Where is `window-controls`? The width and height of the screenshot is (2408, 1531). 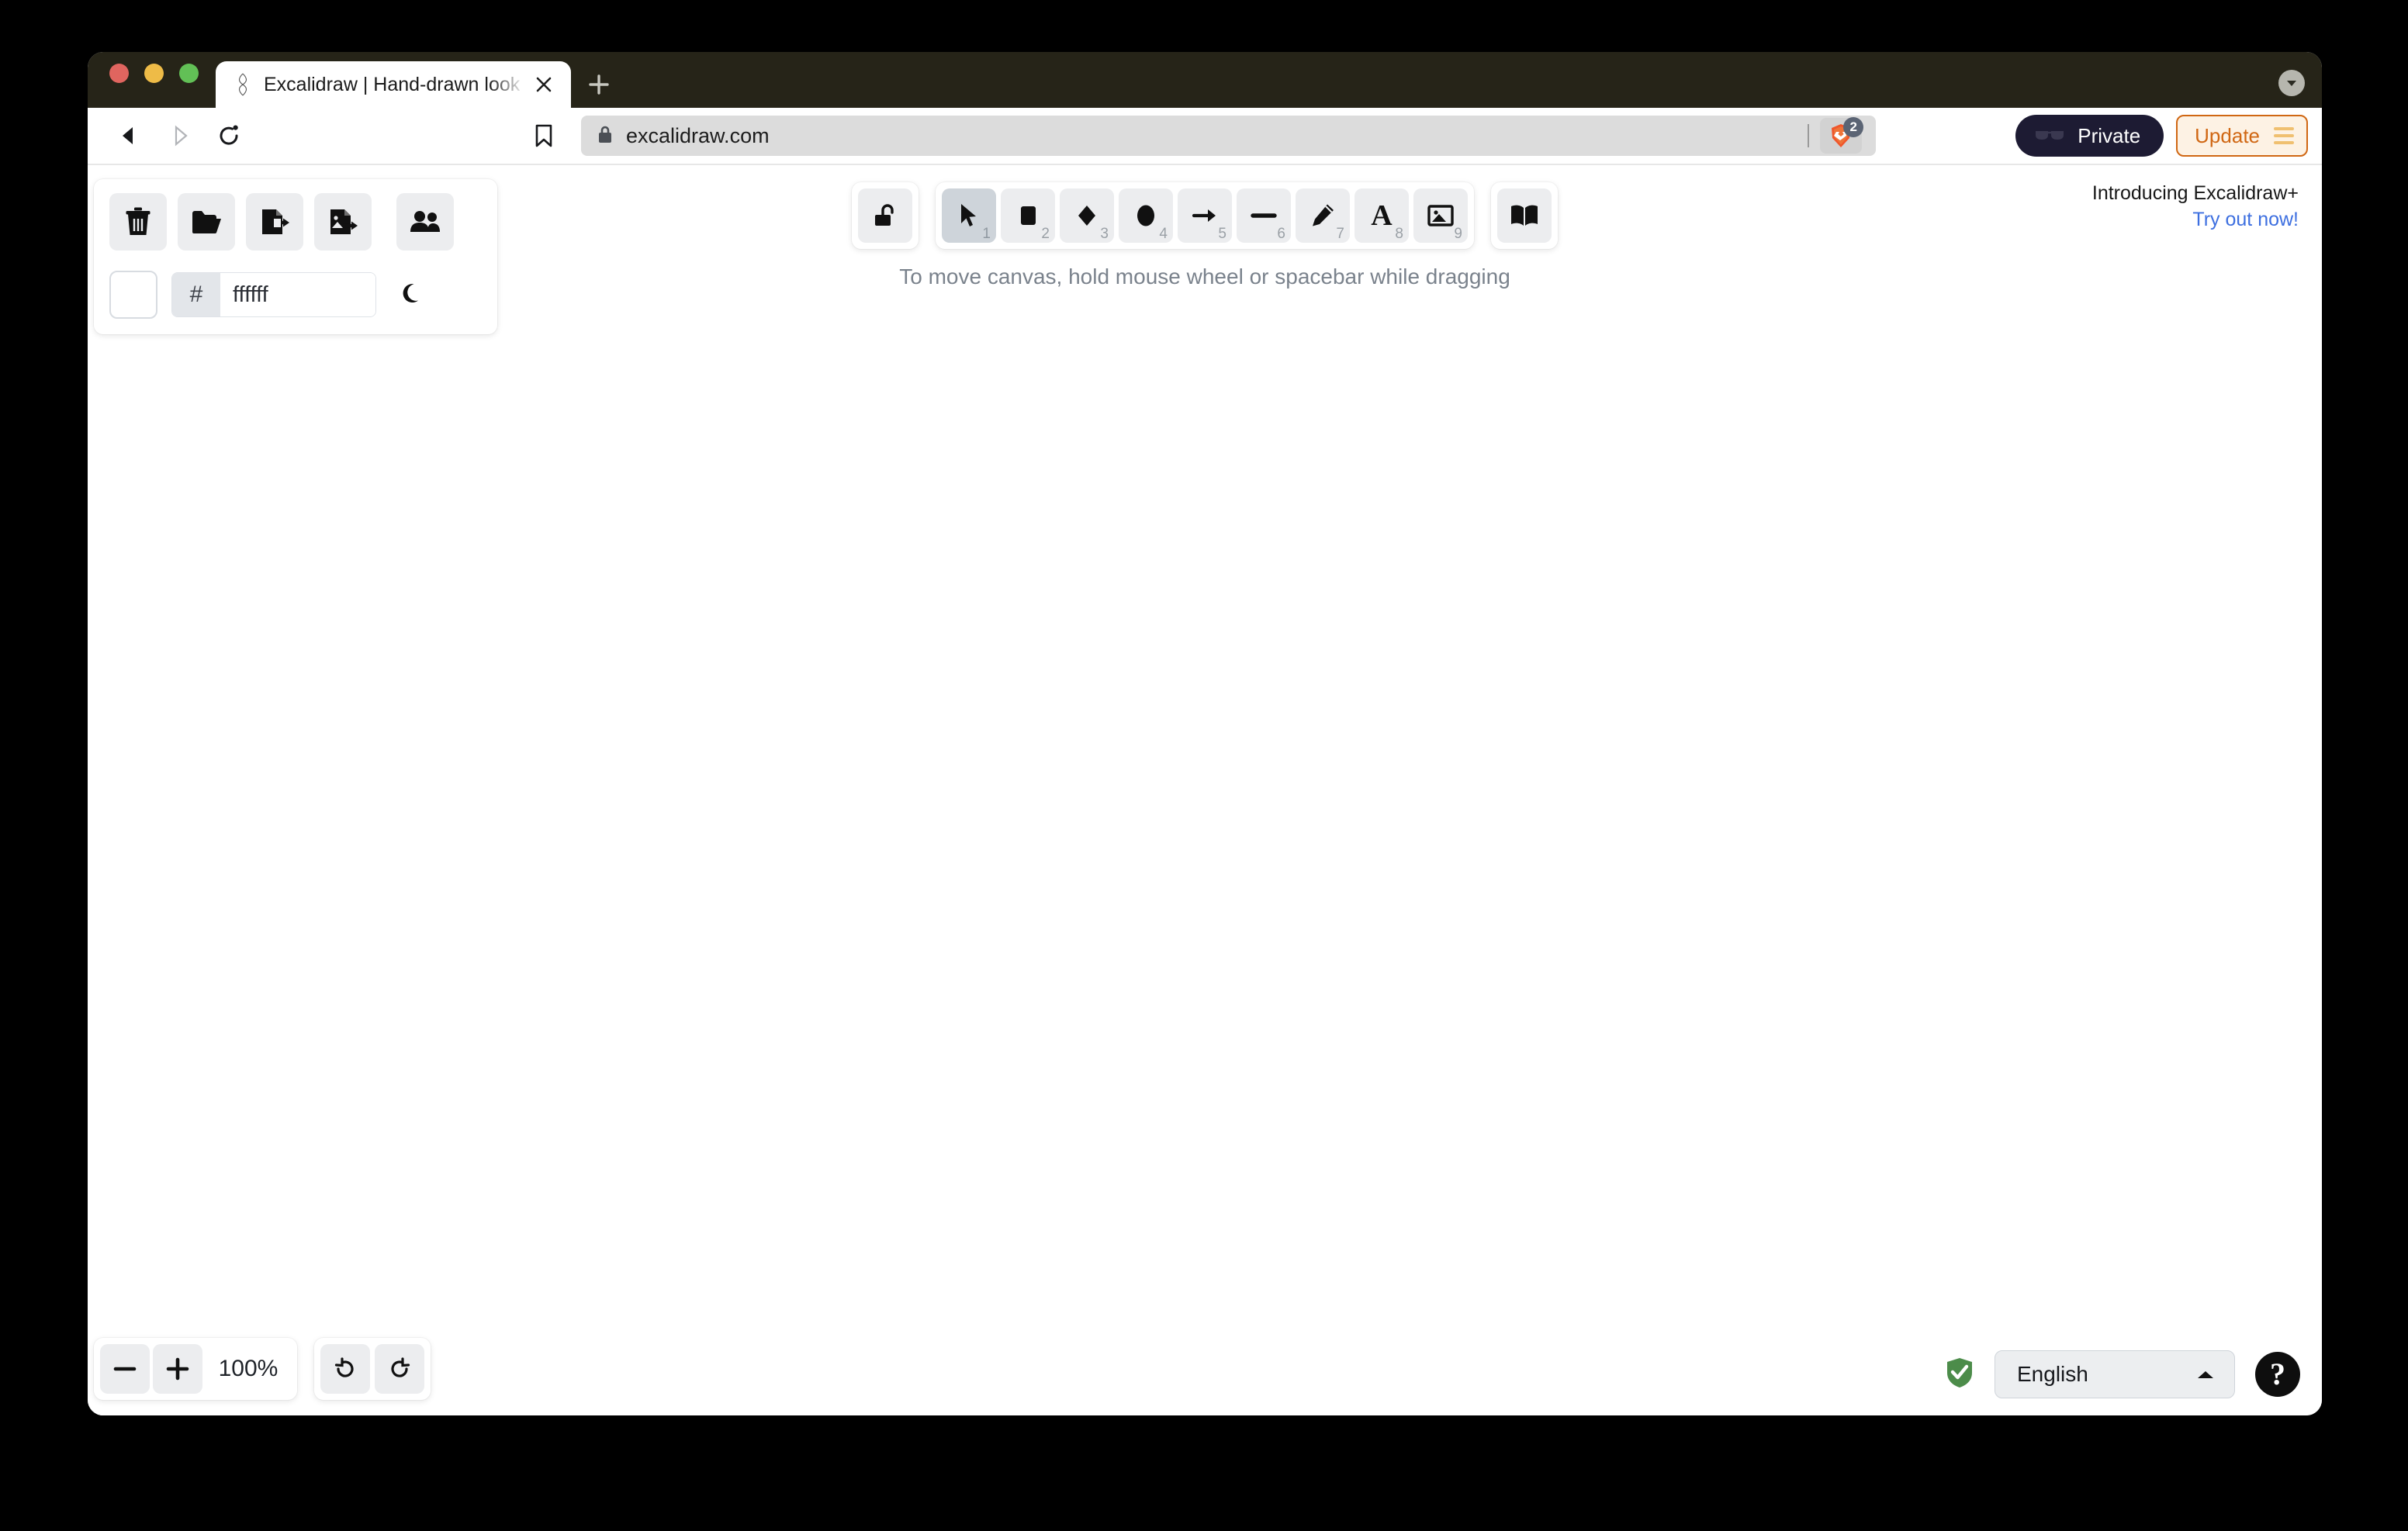 window-controls is located at coordinates (152, 80).